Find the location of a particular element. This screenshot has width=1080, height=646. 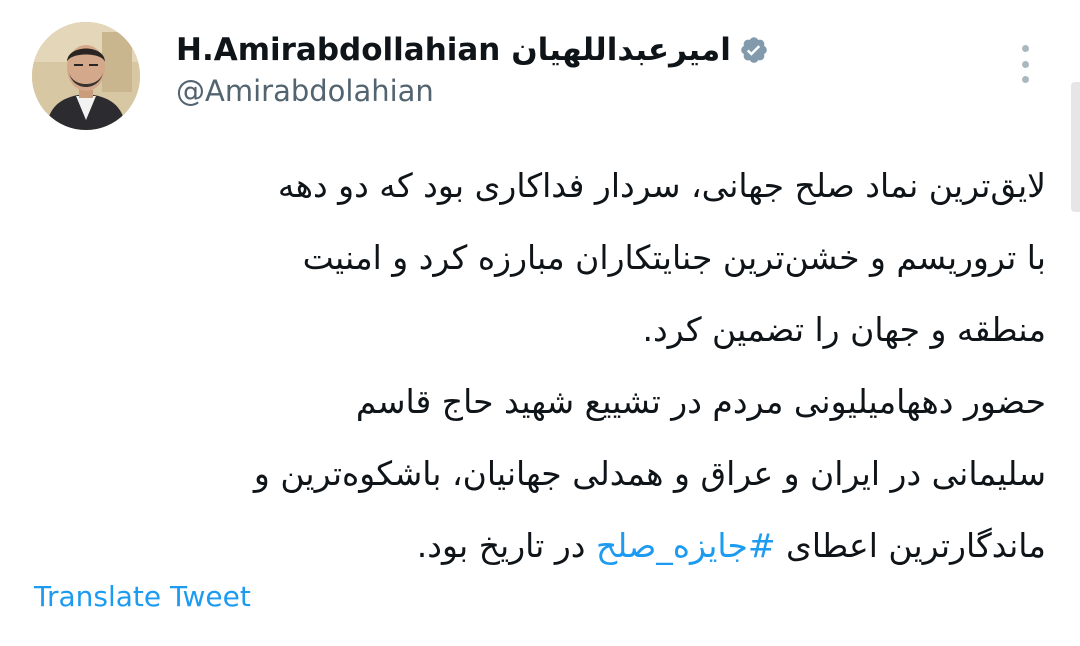

scrollbar is located at coordinates (1075, 147).